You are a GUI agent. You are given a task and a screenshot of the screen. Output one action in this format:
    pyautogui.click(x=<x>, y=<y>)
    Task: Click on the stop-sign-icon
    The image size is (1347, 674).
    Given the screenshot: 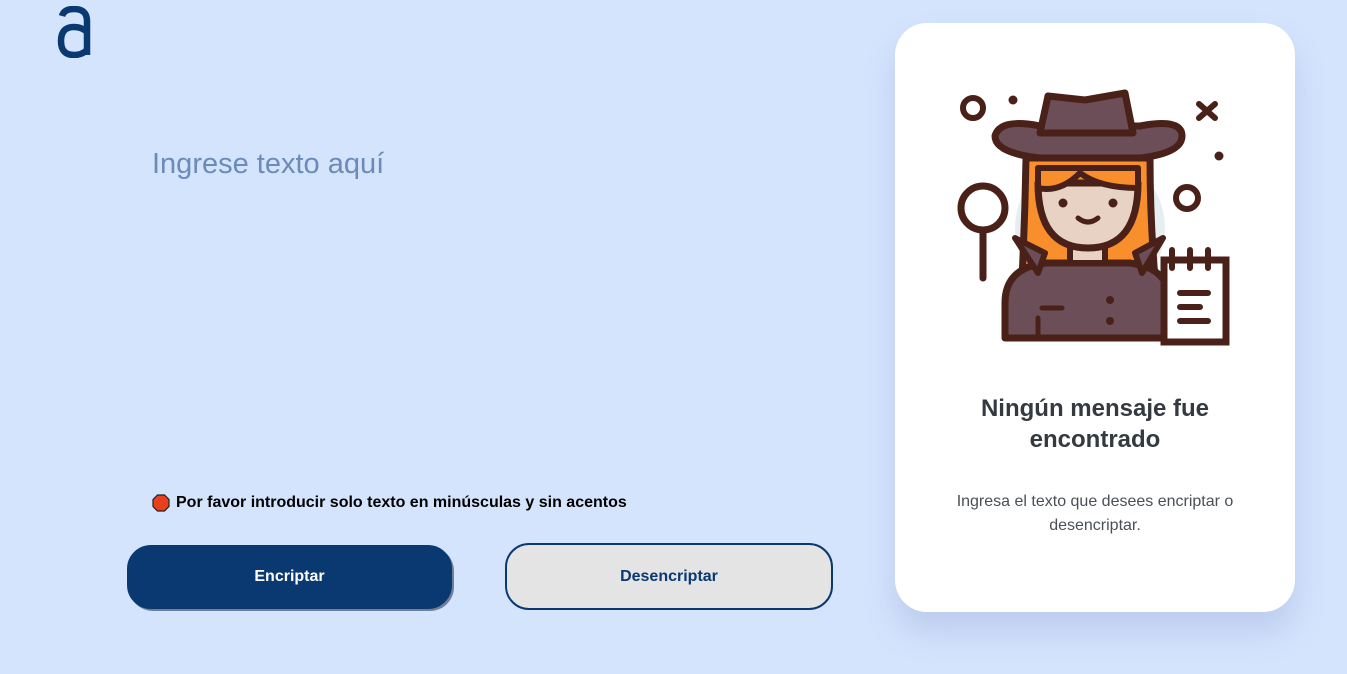 What is the action you would take?
    pyautogui.click(x=161, y=503)
    